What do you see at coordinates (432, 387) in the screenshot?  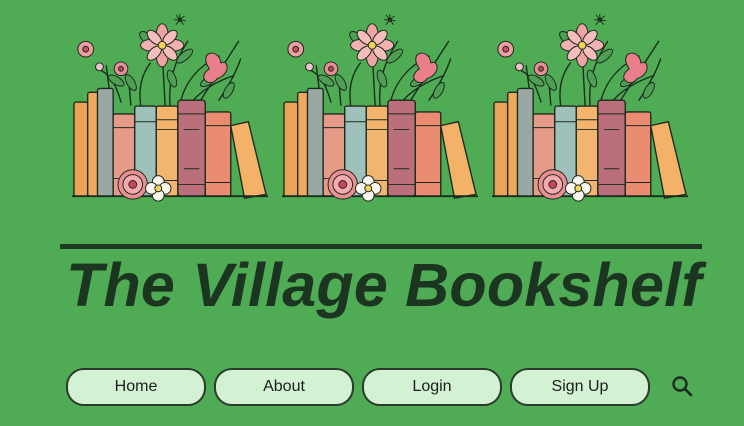 I see `nav-login-button: Login` at bounding box center [432, 387].